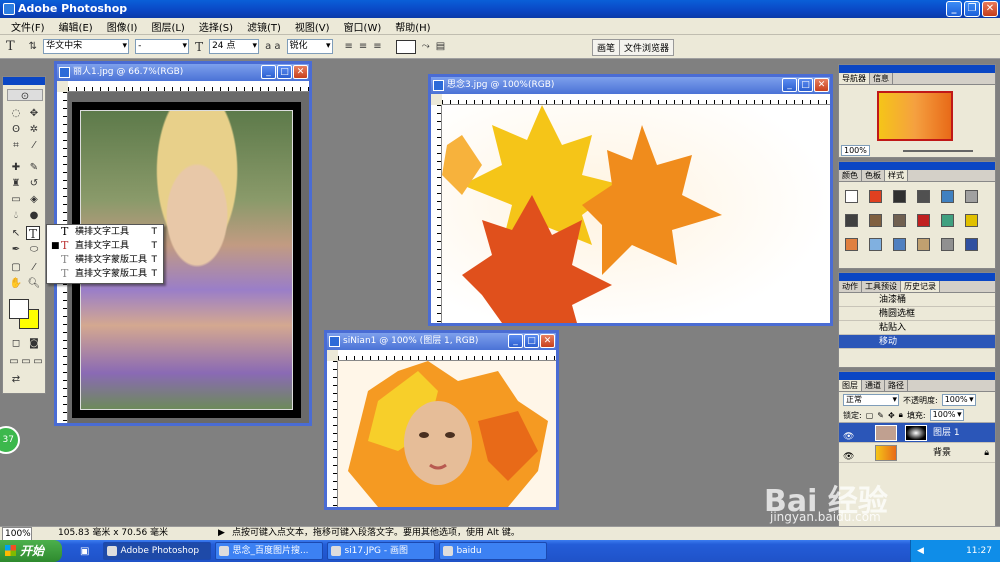 Image resolution: width=1000 pixels, height=562 pixels. Describe the element at coordinates (105, 274) in the screenshot. I see `flyout-item-vertical-type-mask: T 直排文字蒙版工具 T` at that location.